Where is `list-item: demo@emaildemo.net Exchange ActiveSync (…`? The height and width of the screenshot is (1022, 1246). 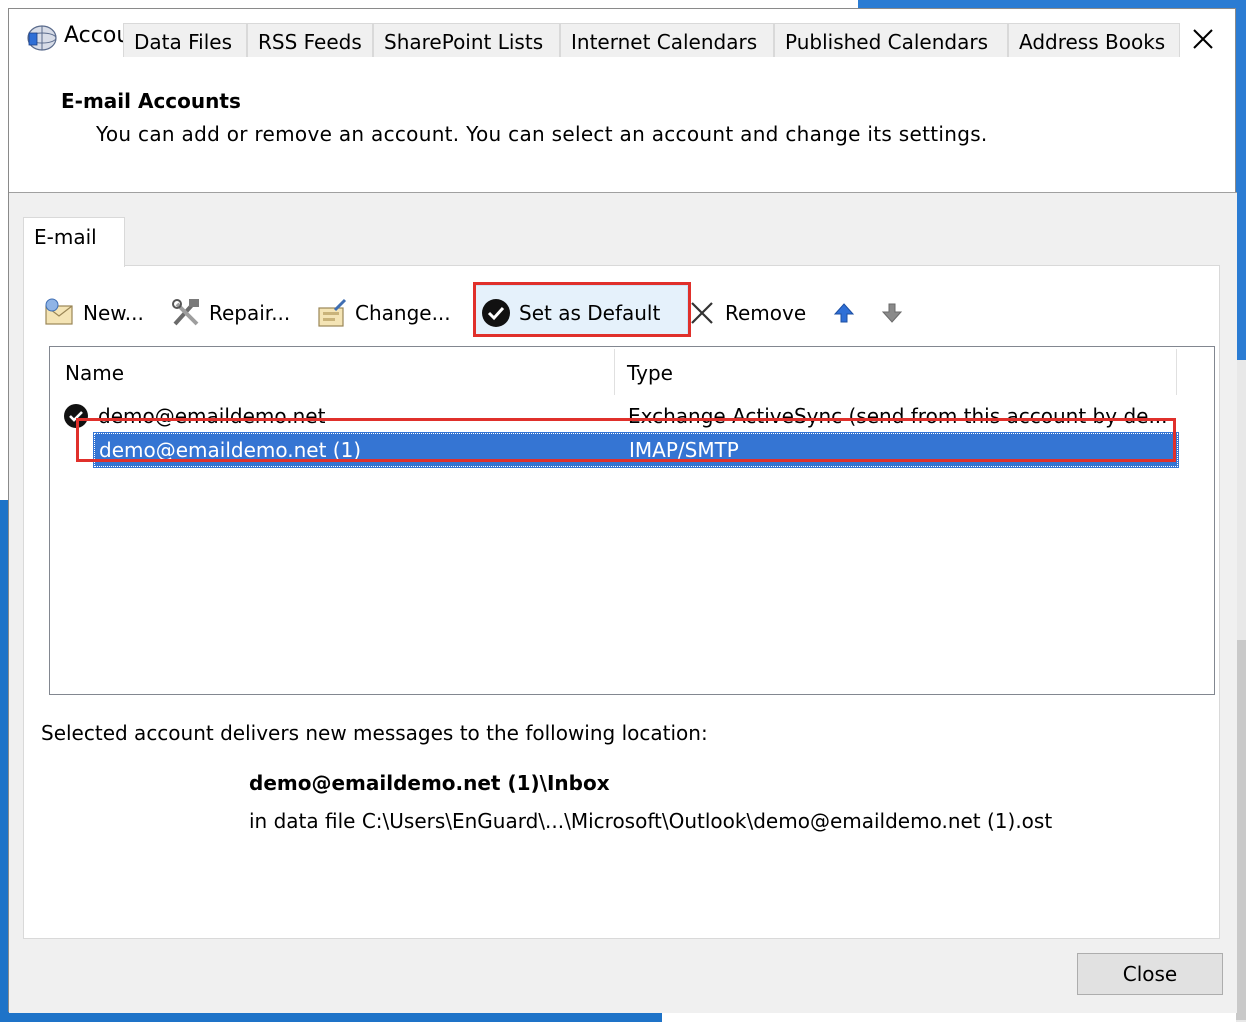
list-item: demo@emaildemo.net Exchange ActiveSync (… is located at coordinates (632, 416).